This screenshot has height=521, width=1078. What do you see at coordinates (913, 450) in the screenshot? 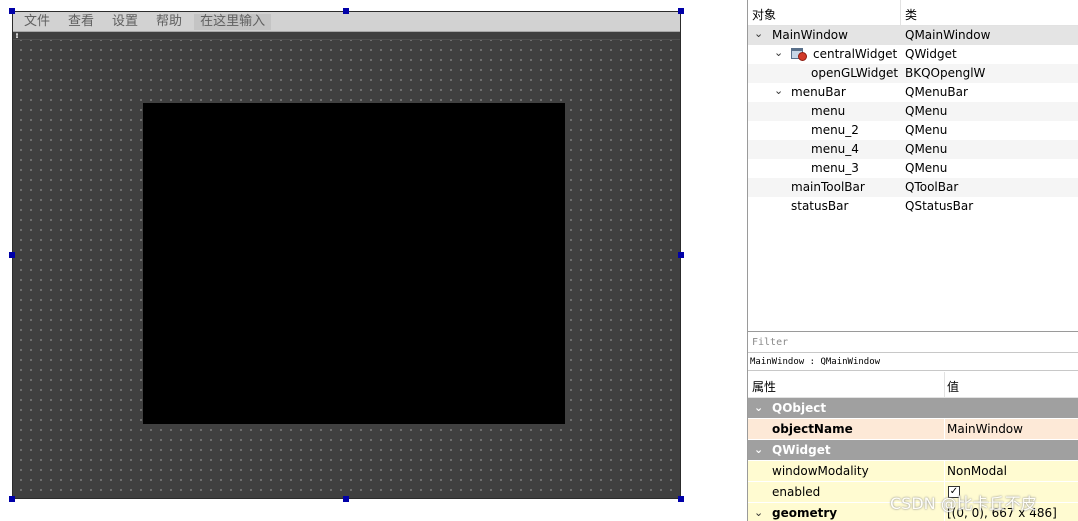
I see `group-qwidget: ⌄ QWidget` at bounding box center [913, 450].